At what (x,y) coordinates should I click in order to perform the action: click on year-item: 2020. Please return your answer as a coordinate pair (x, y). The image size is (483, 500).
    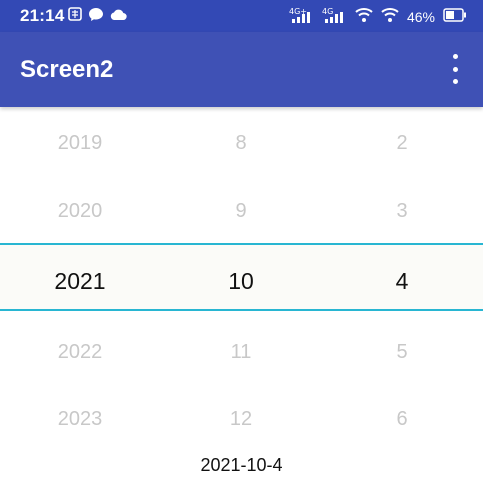
    Looking at the image, I should click on (80, 211).